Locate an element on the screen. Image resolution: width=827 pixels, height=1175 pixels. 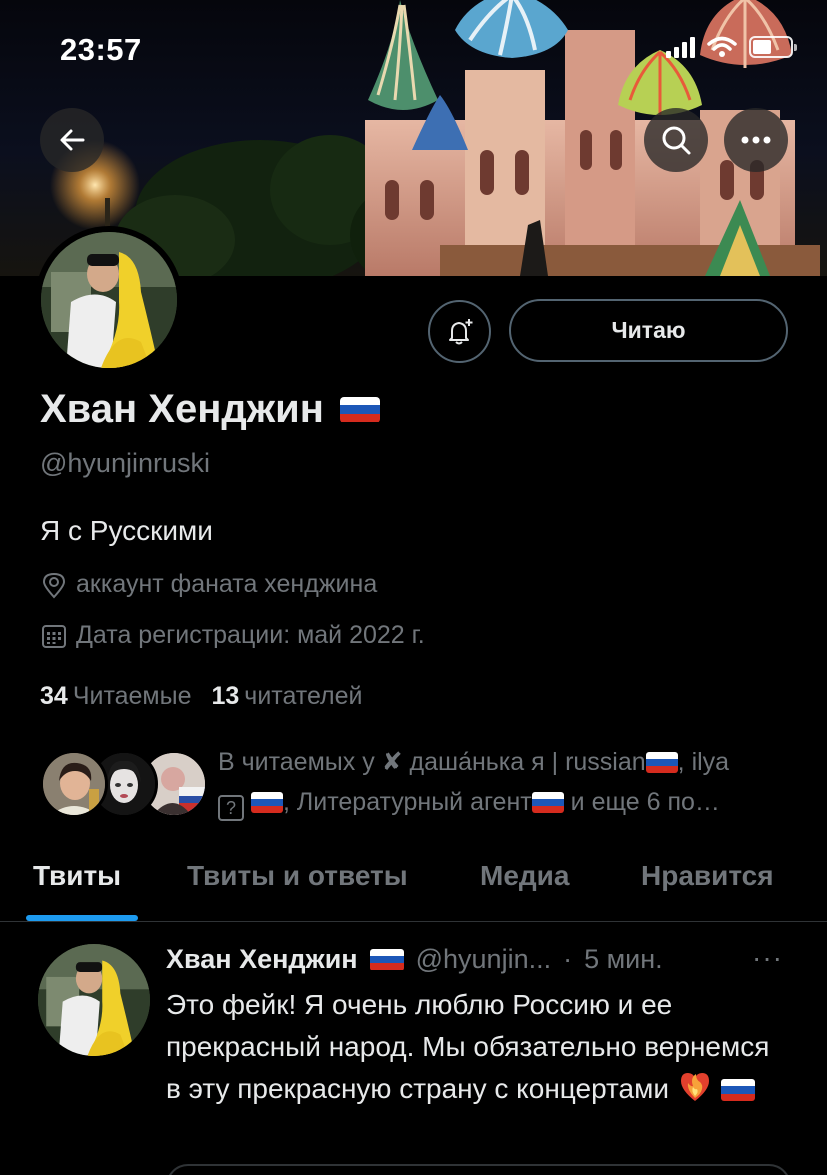
wifi-icon is located at coordinates (722, 46).